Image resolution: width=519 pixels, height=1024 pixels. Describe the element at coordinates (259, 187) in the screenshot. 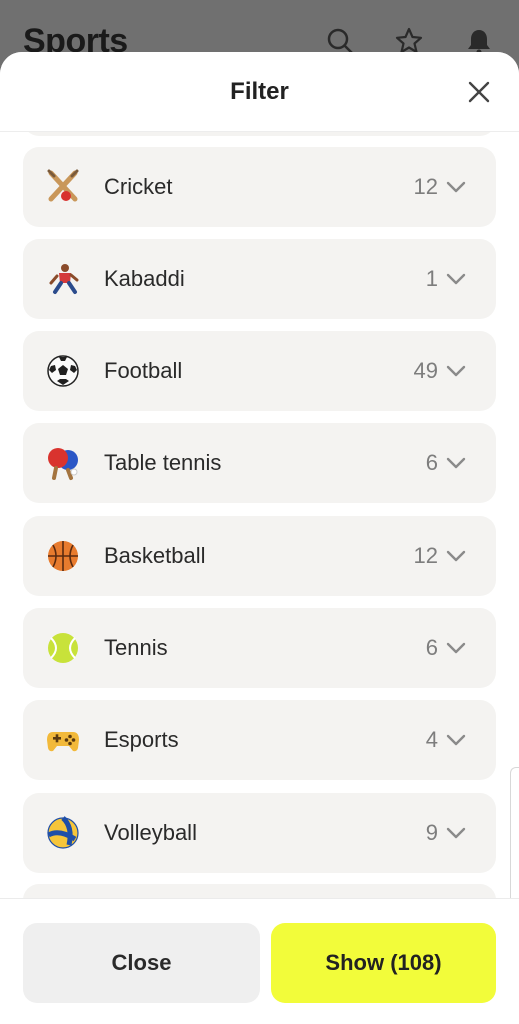

I see `sport-row-cricket: Cricket 12` at that location.